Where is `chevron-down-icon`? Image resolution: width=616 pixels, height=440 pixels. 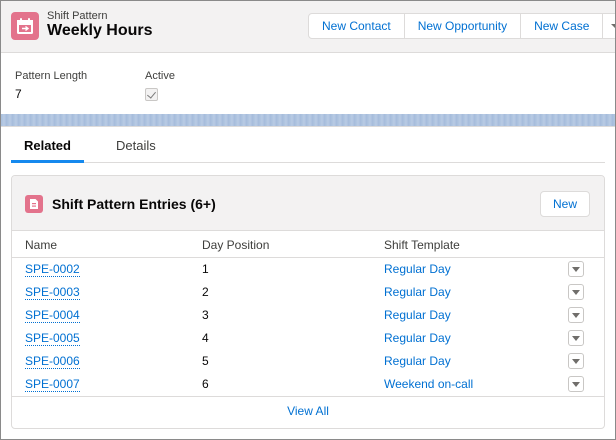 chevron-down-icon is located at coordinates (613, 26).